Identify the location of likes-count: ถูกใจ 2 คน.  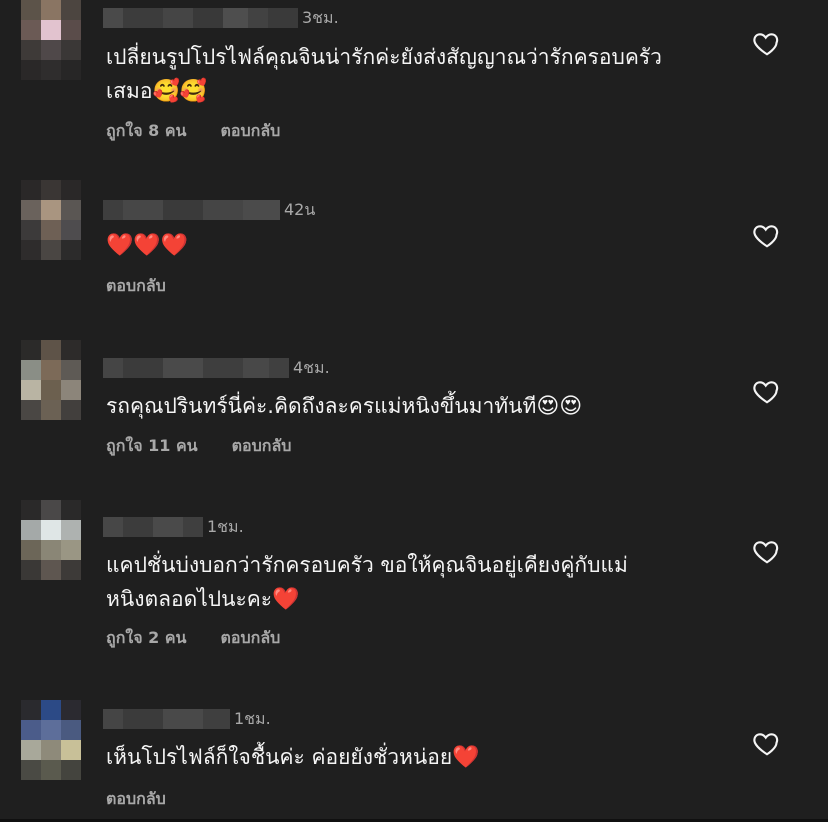
(146, 638).